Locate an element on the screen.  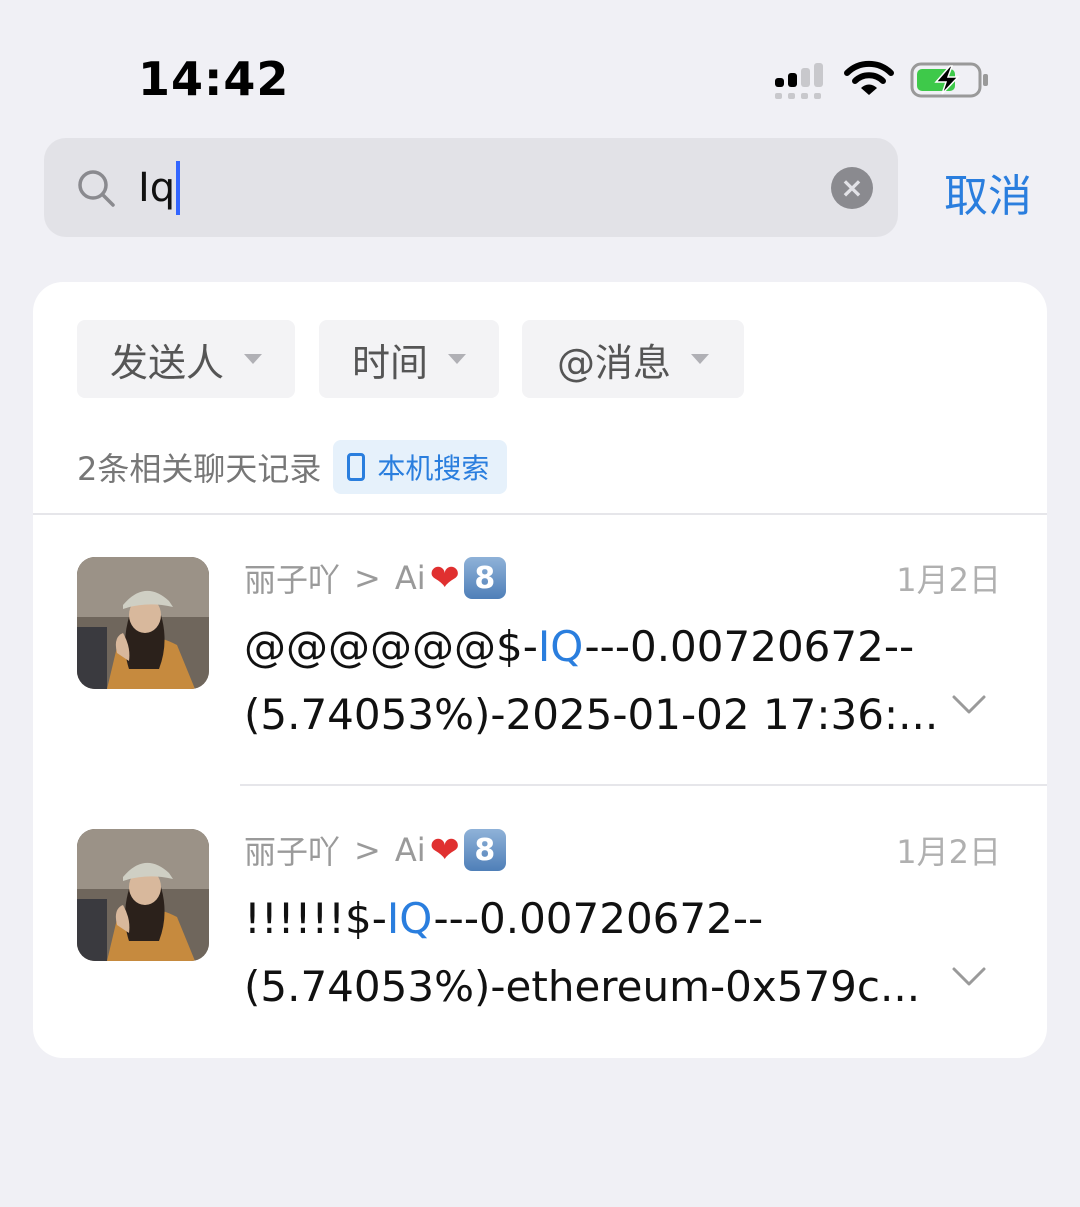
filter-time-label: 时间 is located at coordinates (389, 362).